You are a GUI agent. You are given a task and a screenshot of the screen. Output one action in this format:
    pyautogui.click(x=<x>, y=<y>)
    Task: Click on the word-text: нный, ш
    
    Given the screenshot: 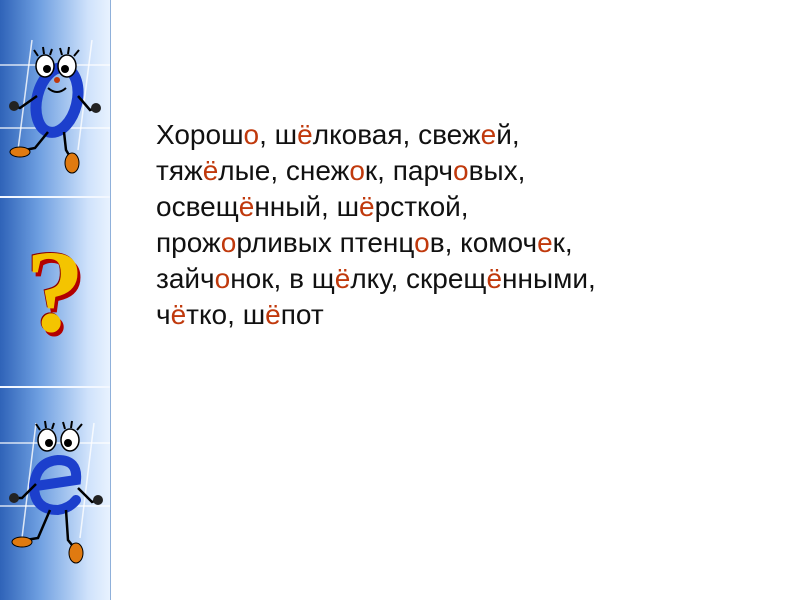 What is the action you would take?
    pyautogui.click(x=307, y=206)
    